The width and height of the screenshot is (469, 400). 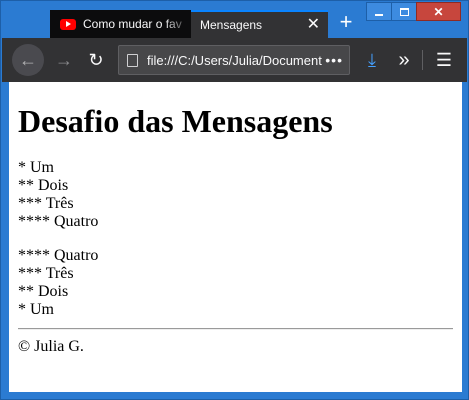 I want to click on forward-button: →, so click(x=64, y=60).